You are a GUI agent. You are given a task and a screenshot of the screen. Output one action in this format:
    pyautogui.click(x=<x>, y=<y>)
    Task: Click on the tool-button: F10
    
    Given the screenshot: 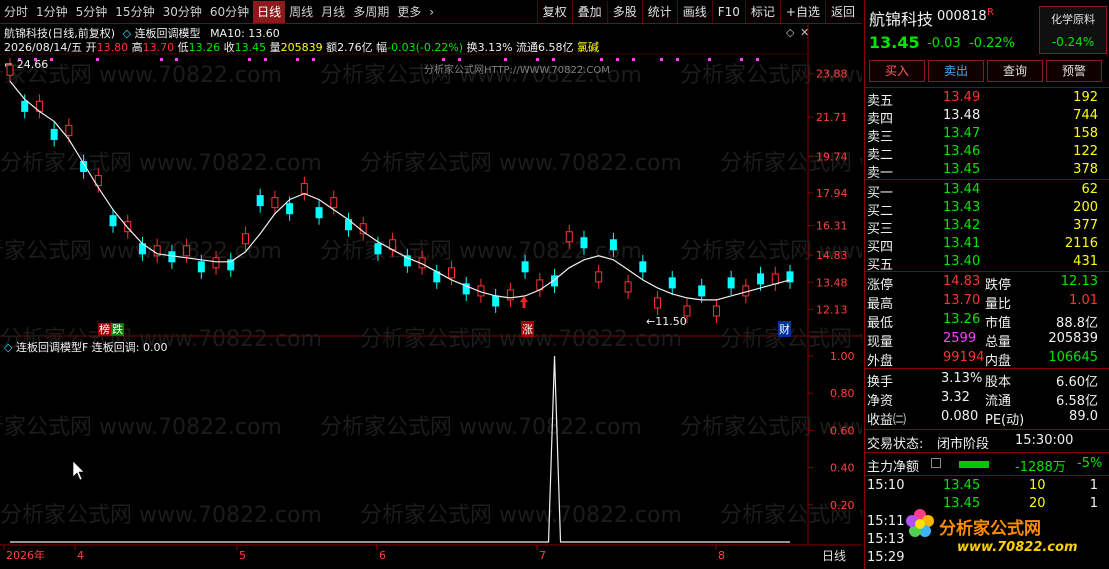 What is the action you would take?
    pyautogui.click(x=728, y=12)
    